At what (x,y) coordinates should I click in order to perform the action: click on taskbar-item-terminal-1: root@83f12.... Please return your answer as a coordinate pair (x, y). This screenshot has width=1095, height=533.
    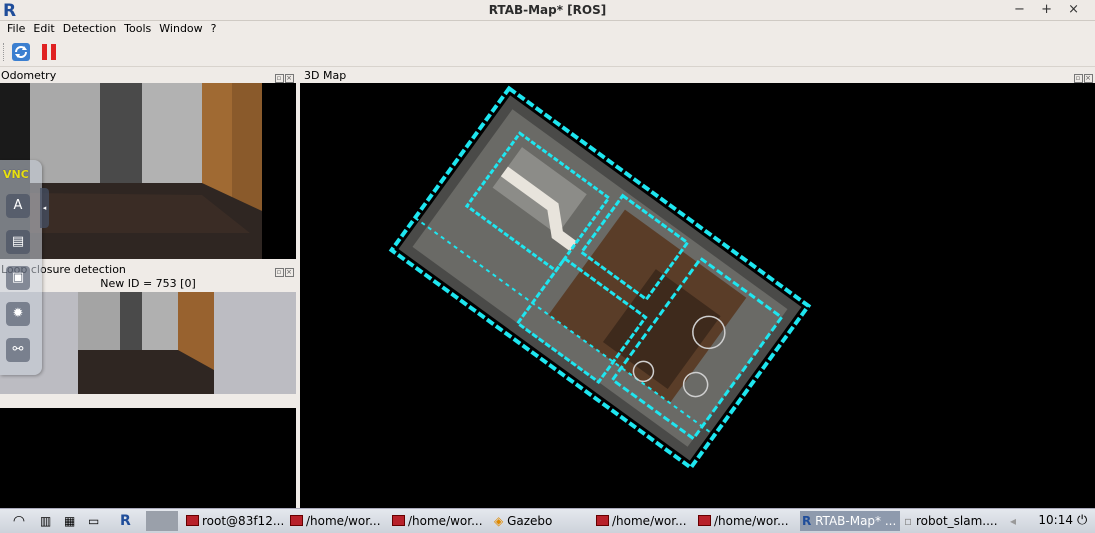
    Looking at the image, I should click on (236, 521).